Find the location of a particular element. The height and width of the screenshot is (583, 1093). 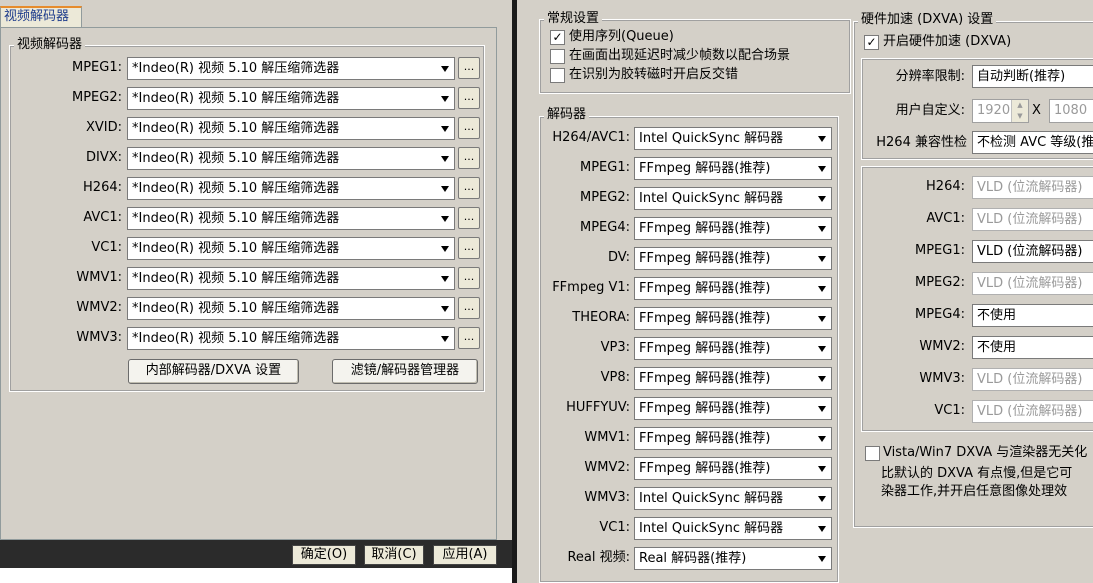

custom-width-input: 1920 ▲ ▼ is located at coordinates (1000, 111).